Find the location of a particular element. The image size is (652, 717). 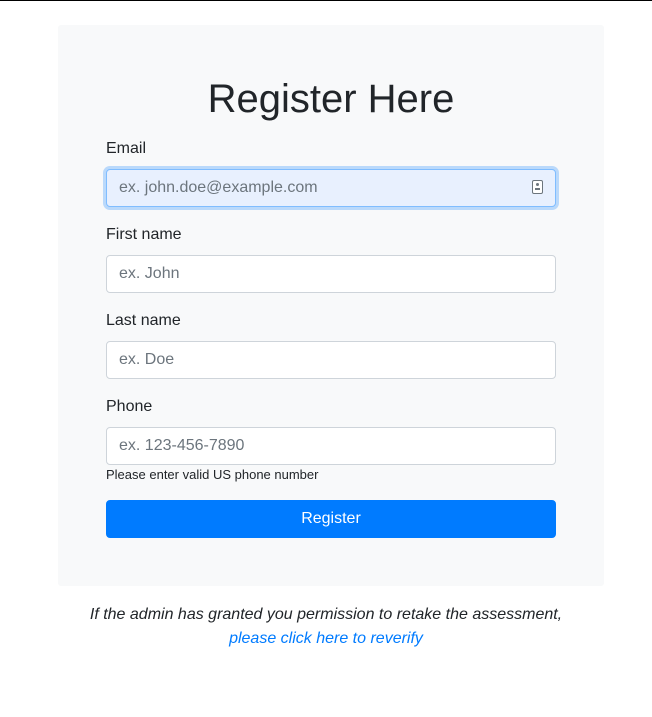

contact-card-icon is located at coordinates (537, 187).